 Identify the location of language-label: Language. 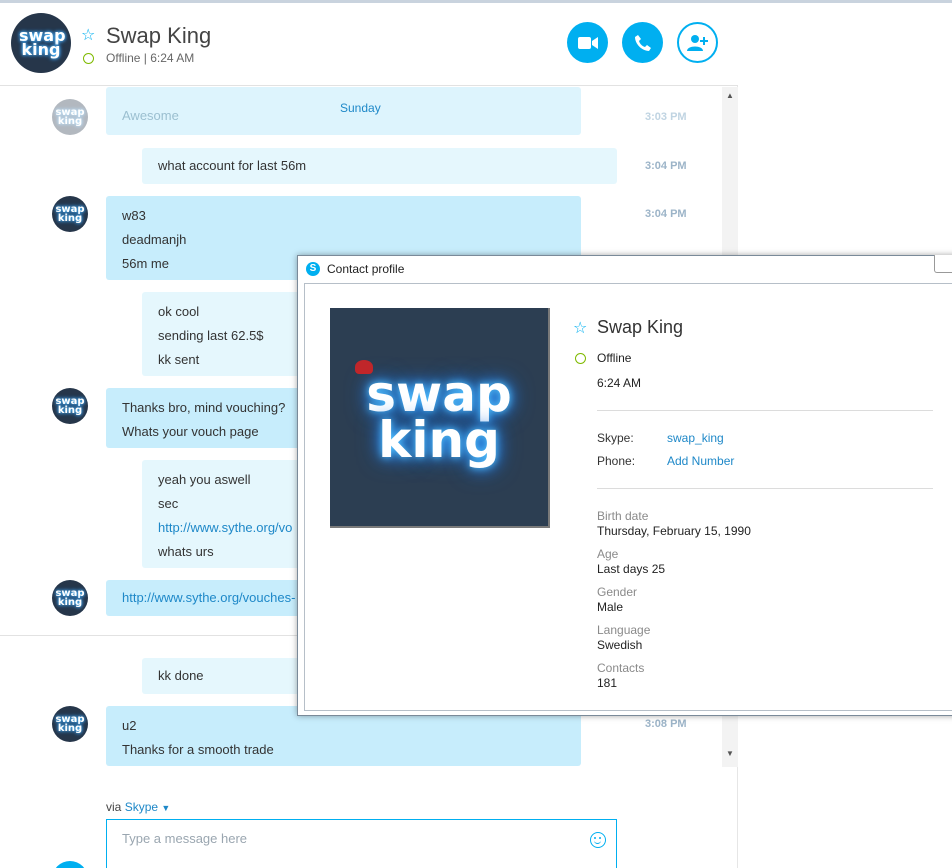
(624, 630).